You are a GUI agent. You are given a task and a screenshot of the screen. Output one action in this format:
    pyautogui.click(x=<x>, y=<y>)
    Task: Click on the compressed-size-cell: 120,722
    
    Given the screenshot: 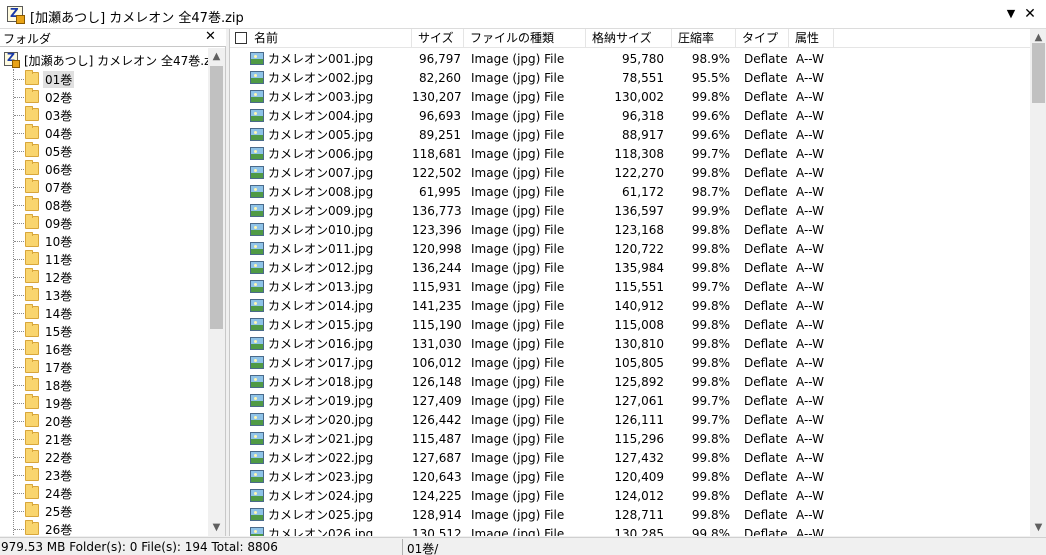 What is the action you would take?
    pyautogui.click(x=639, y=249)
    